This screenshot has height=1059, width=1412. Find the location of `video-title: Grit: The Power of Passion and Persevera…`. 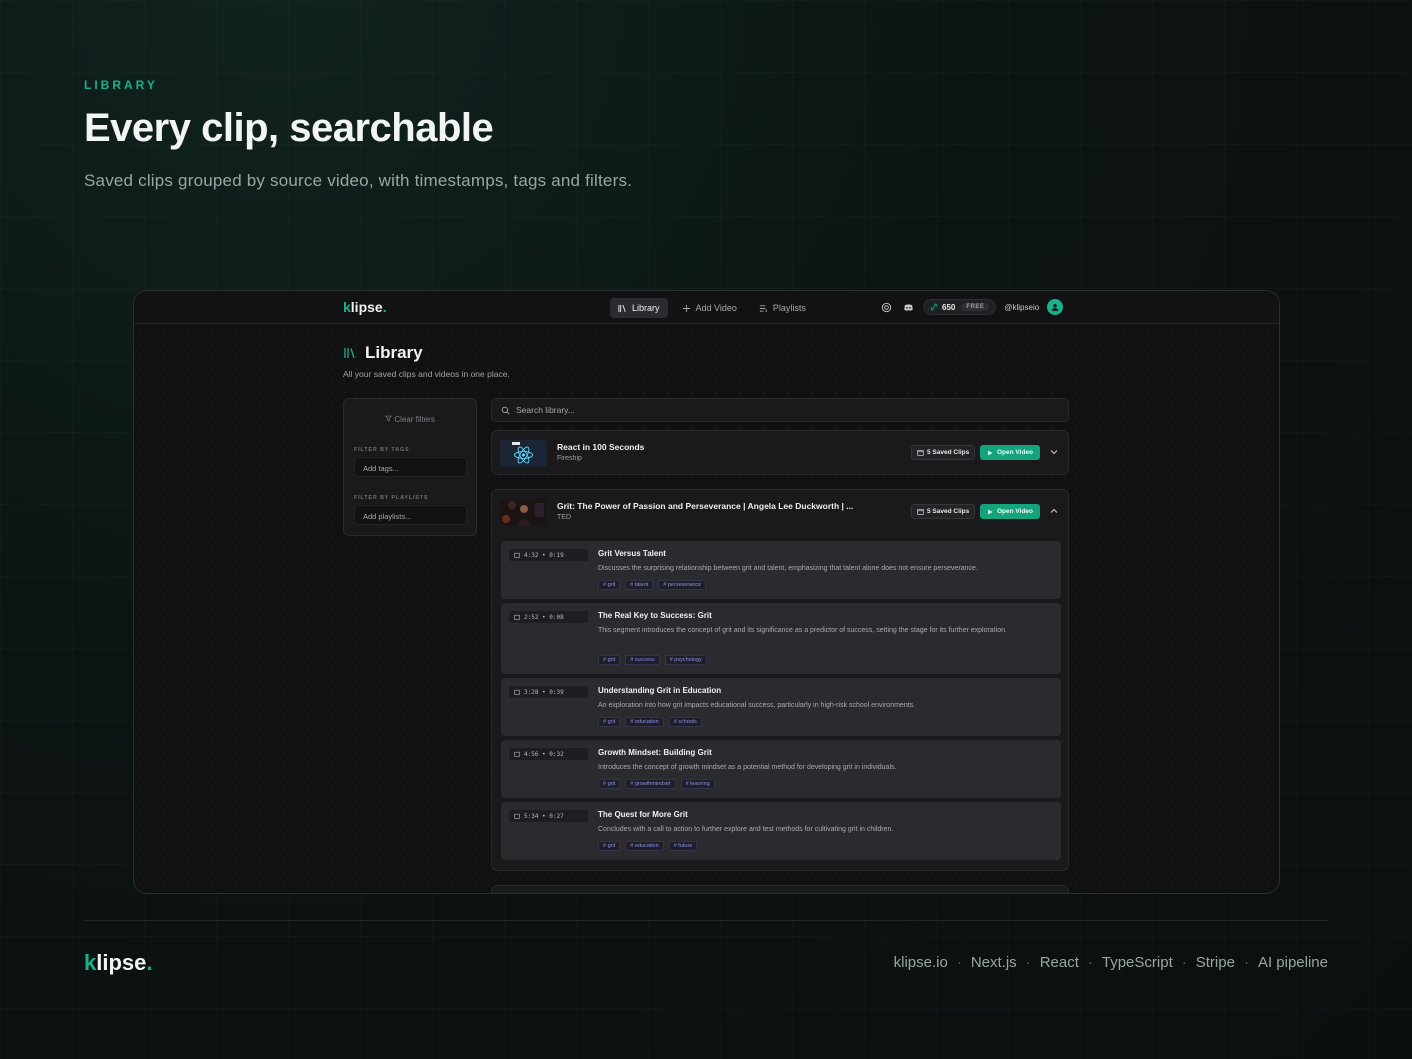

video-title: Grit: The Power of Passion and Persevera… is located at coordinates (705, 506).